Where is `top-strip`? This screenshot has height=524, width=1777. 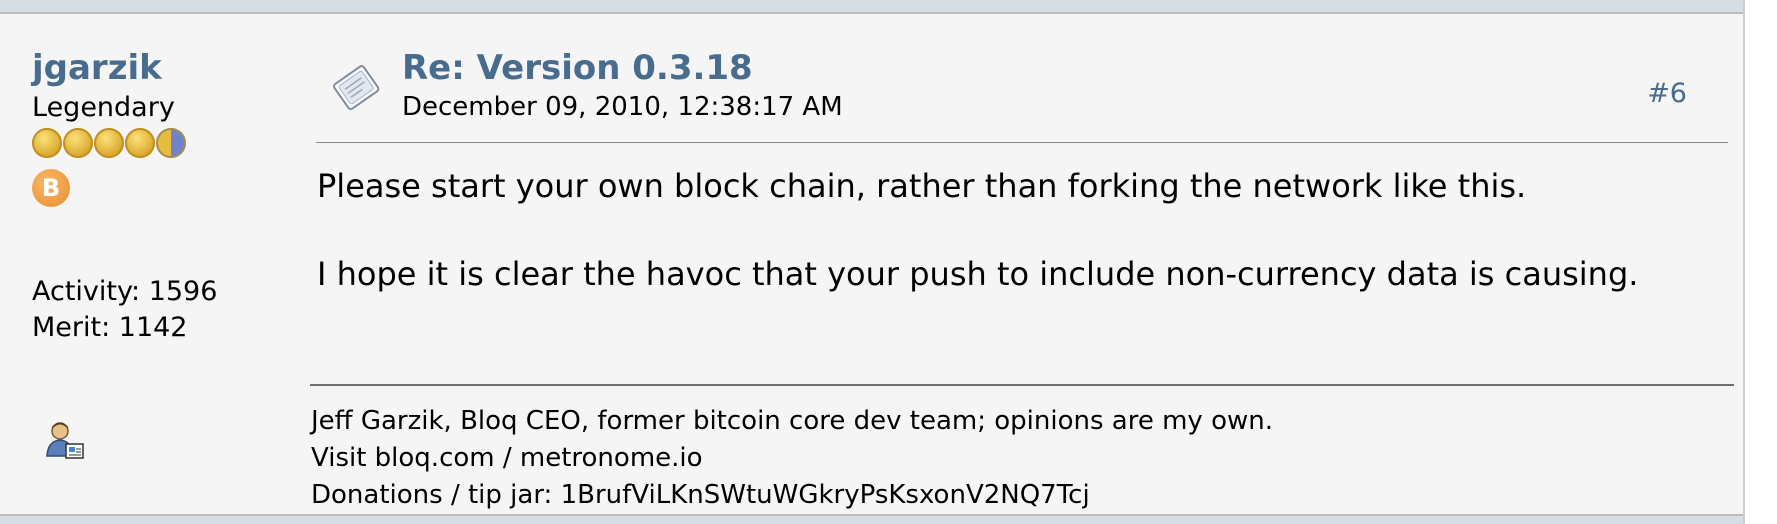 top-strip is located at coordinates (871, 6).